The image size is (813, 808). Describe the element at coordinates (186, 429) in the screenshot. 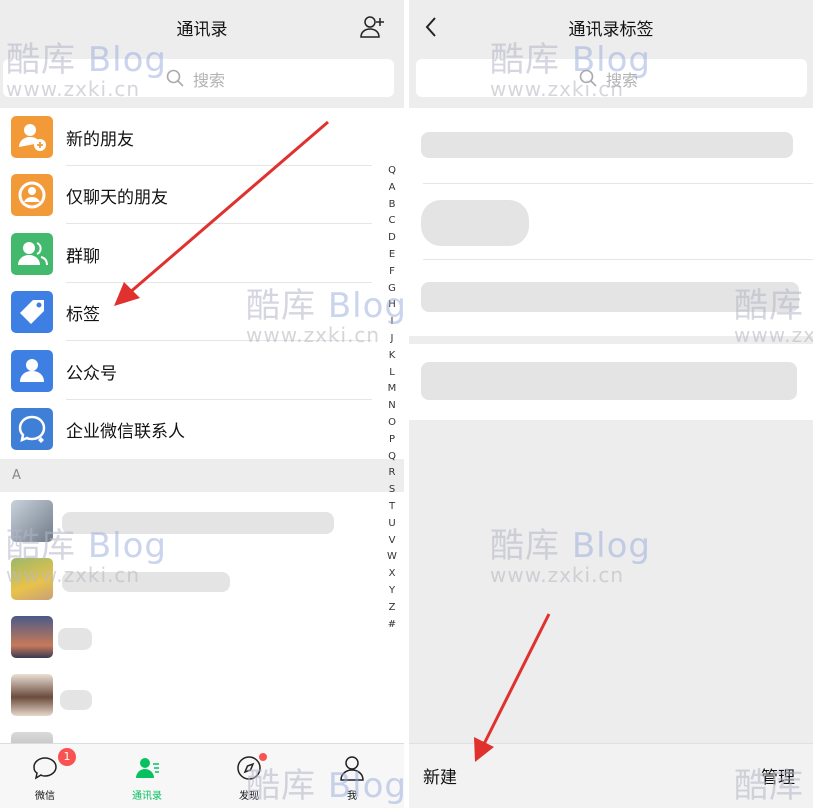

I see `menu-work-contacts: 企业微信联系人` at that location.